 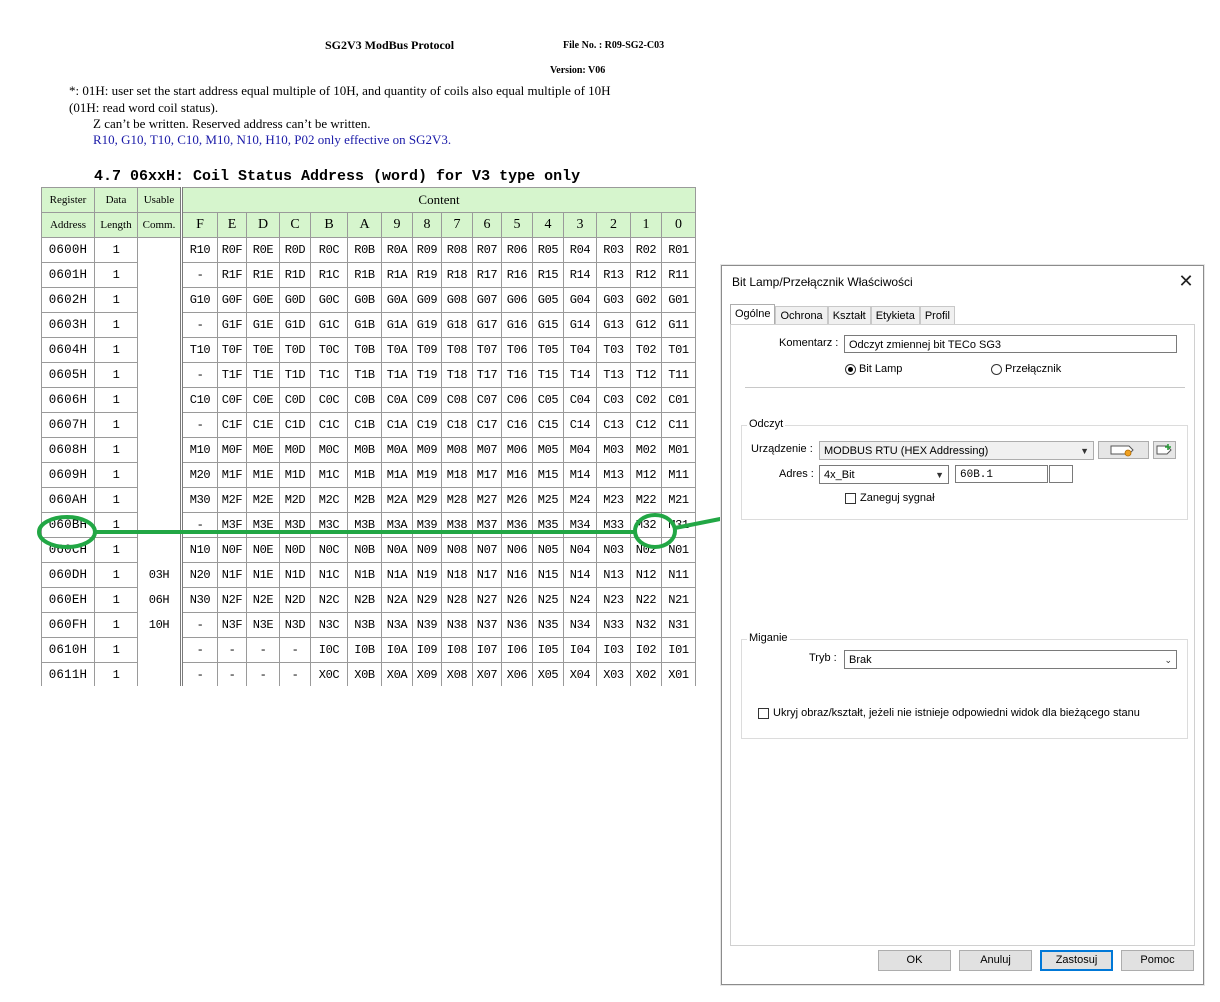 I want to click on coil-cell: N0A, so click(x=397, y=550).